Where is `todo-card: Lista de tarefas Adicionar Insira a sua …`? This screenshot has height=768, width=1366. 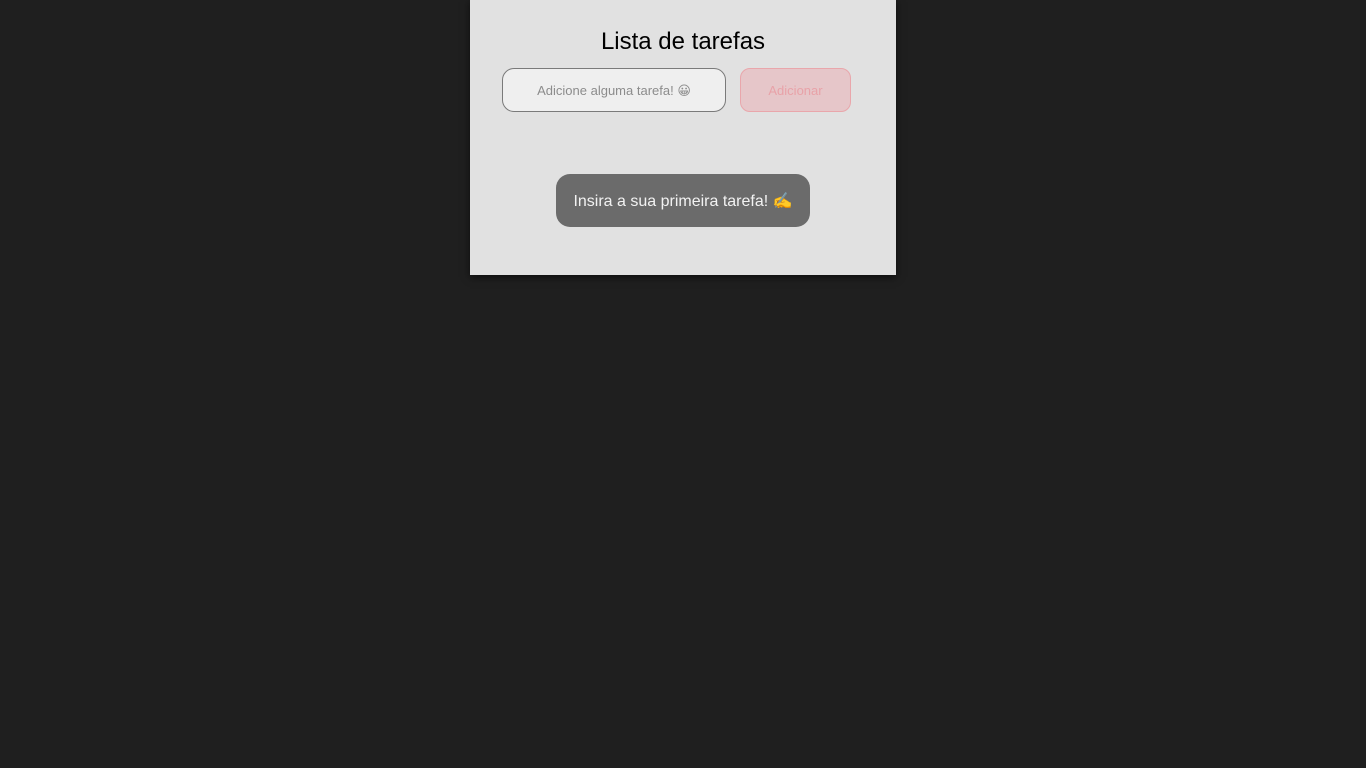
todo-card: Lista de tarefas Adicionar Insira a sua … is located at coordinates (683, 137).